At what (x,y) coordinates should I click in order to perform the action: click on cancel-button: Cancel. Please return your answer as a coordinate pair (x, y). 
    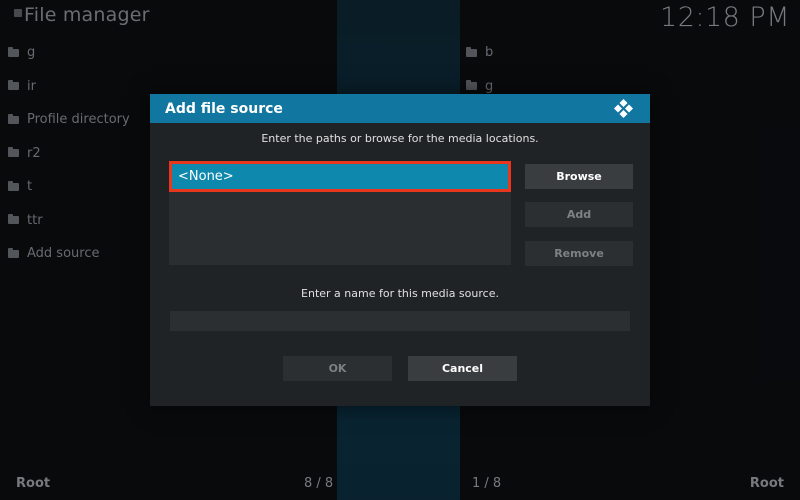
    Looking at the image, I should click on (462, 368).